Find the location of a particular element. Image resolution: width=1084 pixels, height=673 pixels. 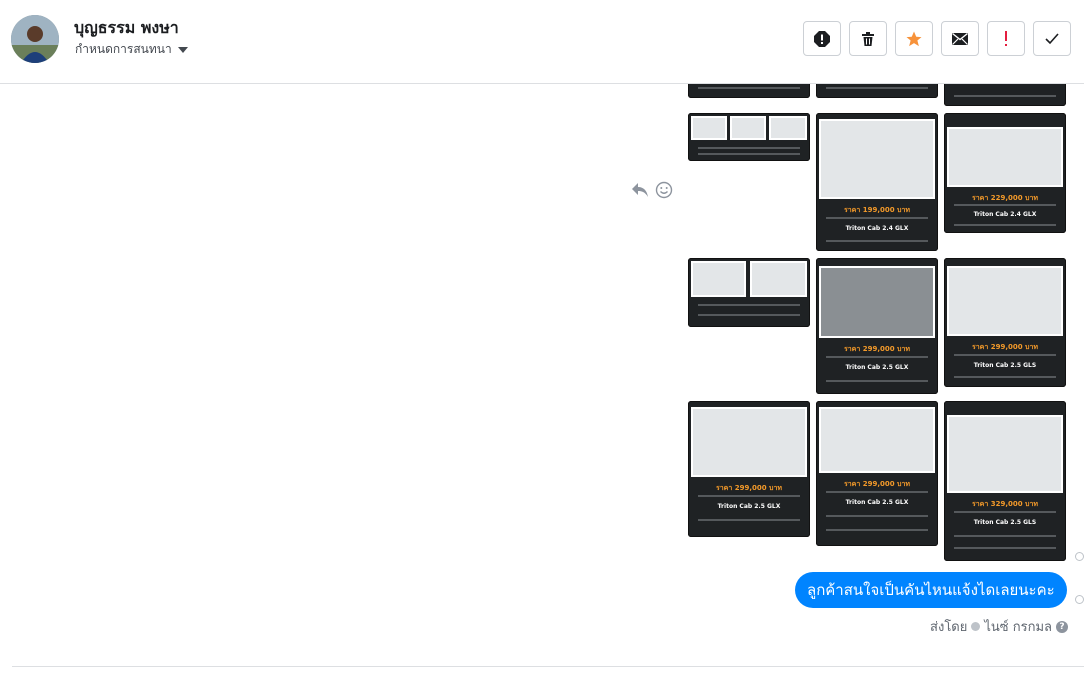

trash-icon is located at coordinates (868, 38).